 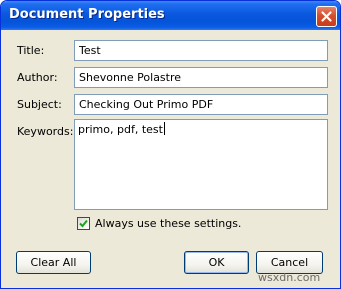 I want to click on close-button, so click(x=326, y=16).